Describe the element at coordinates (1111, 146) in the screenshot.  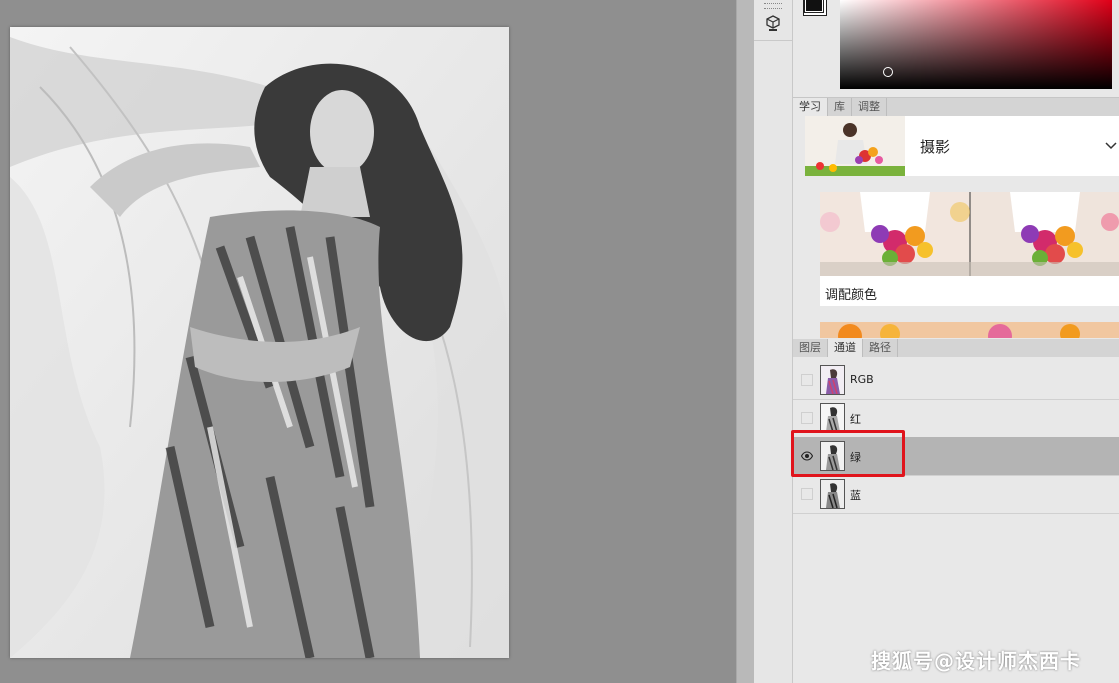
I see `chevron-down-icon` at that location.